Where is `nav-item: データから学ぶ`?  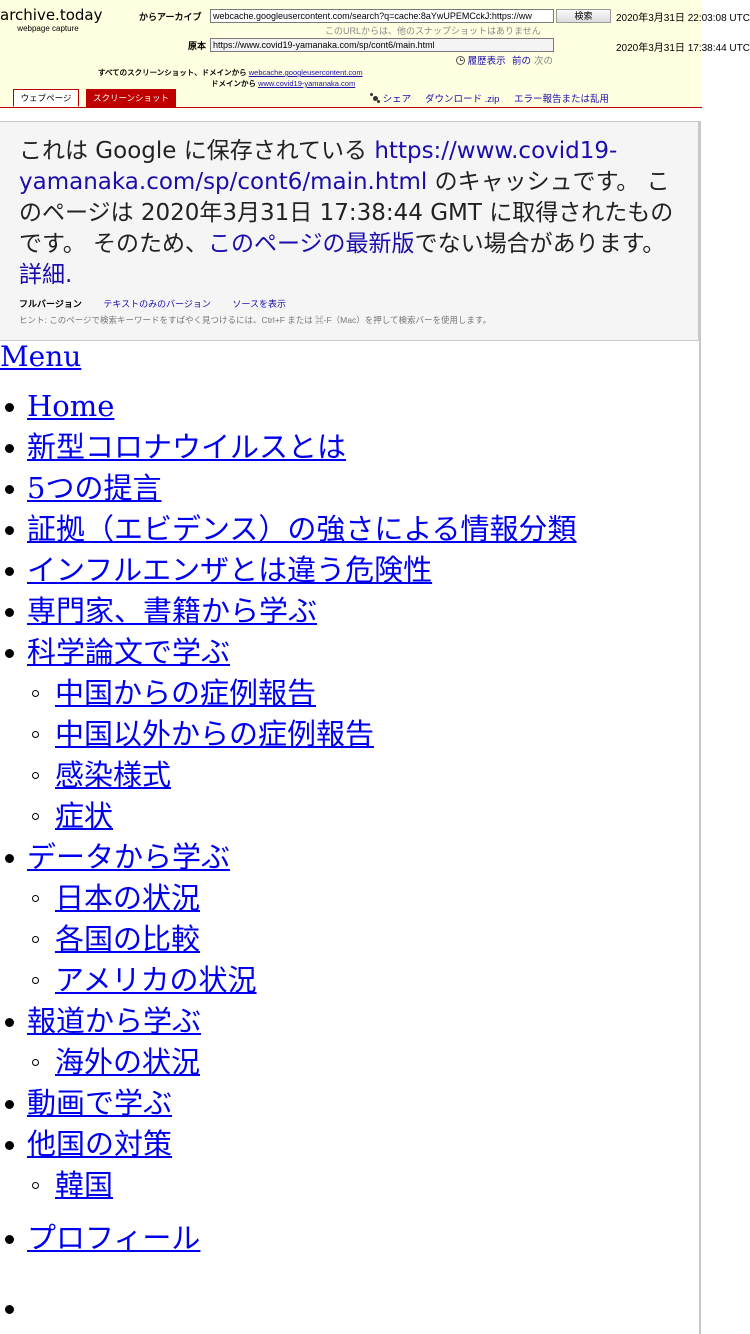 nav-item: データから学ぶ is located at coordinates (128, 857).